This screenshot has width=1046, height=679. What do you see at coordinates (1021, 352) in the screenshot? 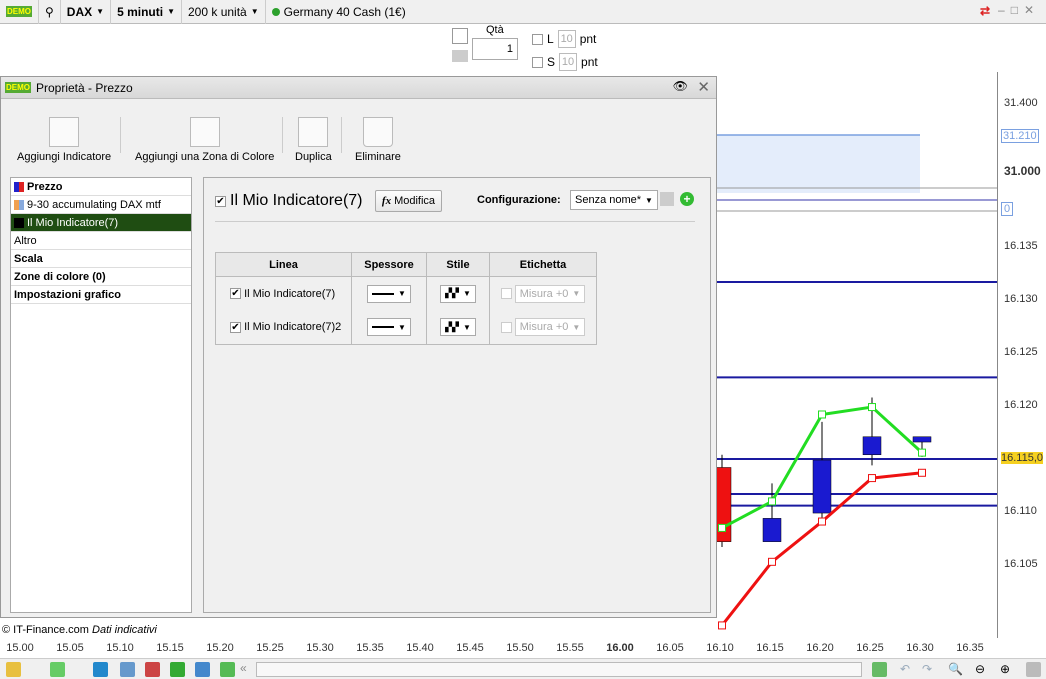
I see `price-tick: 16.125` at bounding box center [1021, 352].